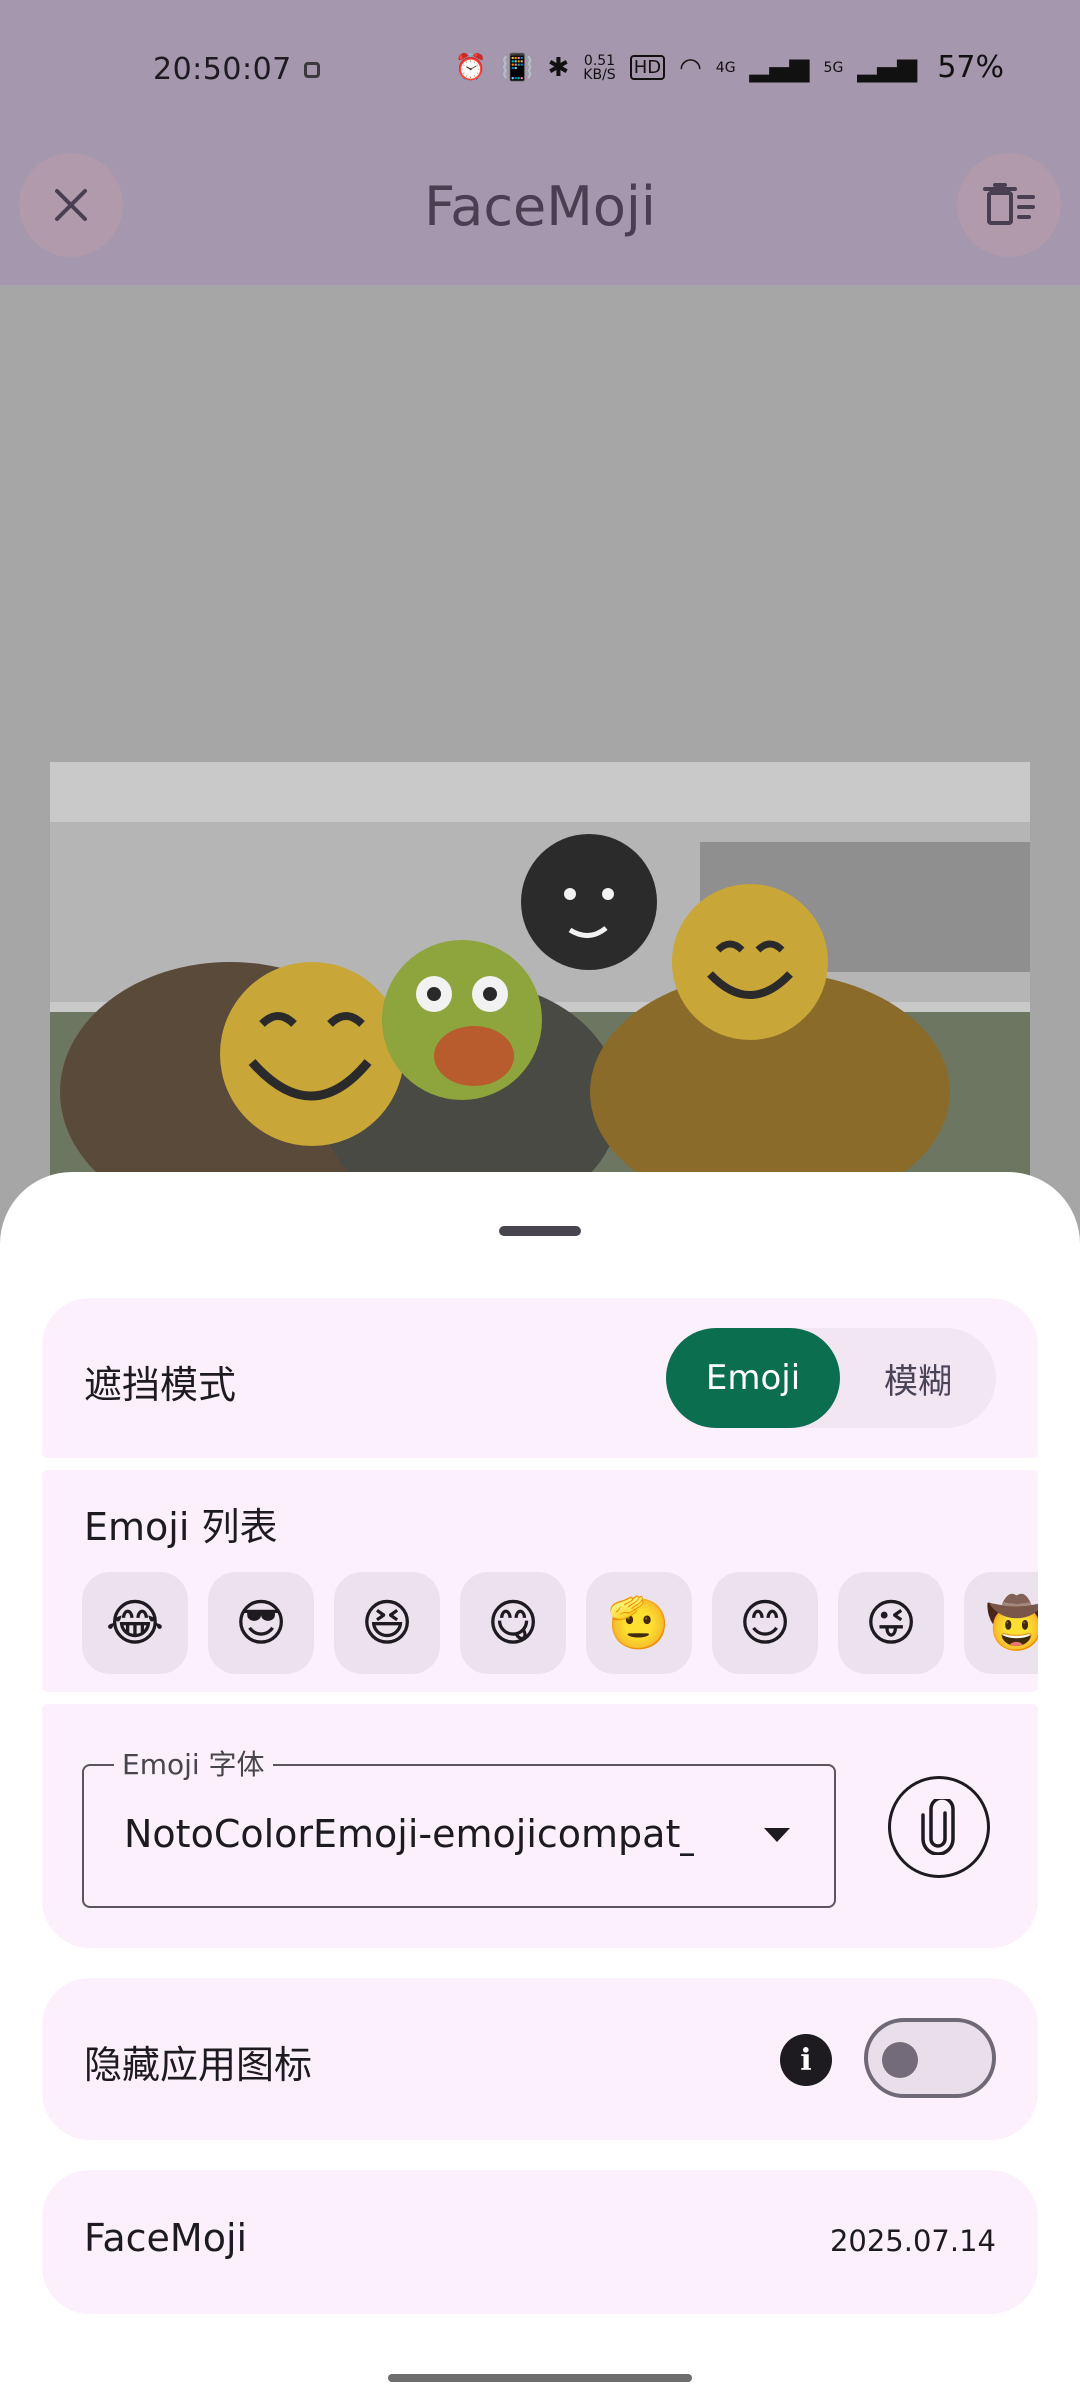  Describe the element at coordinates (409, 1834) in the screenshot. I see `emoji-font-value: NotoColorEmoji-emojicompat_2` at that location.